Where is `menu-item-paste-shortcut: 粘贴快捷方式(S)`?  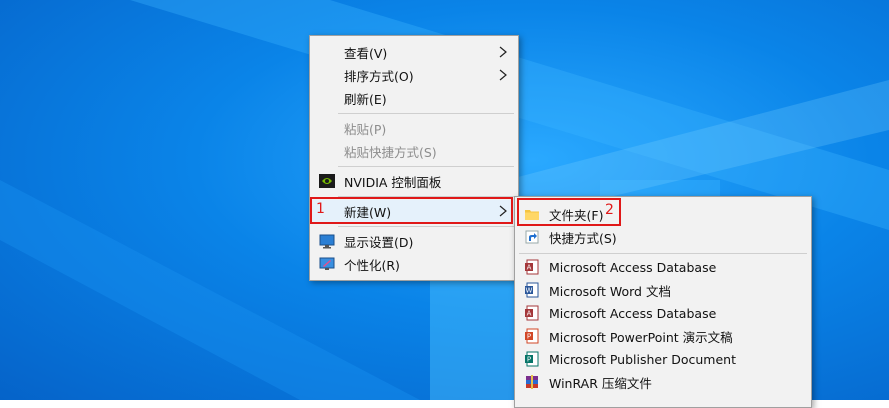 menu-item-paste-shortcut: 粘贴快捷方式(S) is located at coordinates (414, 151).